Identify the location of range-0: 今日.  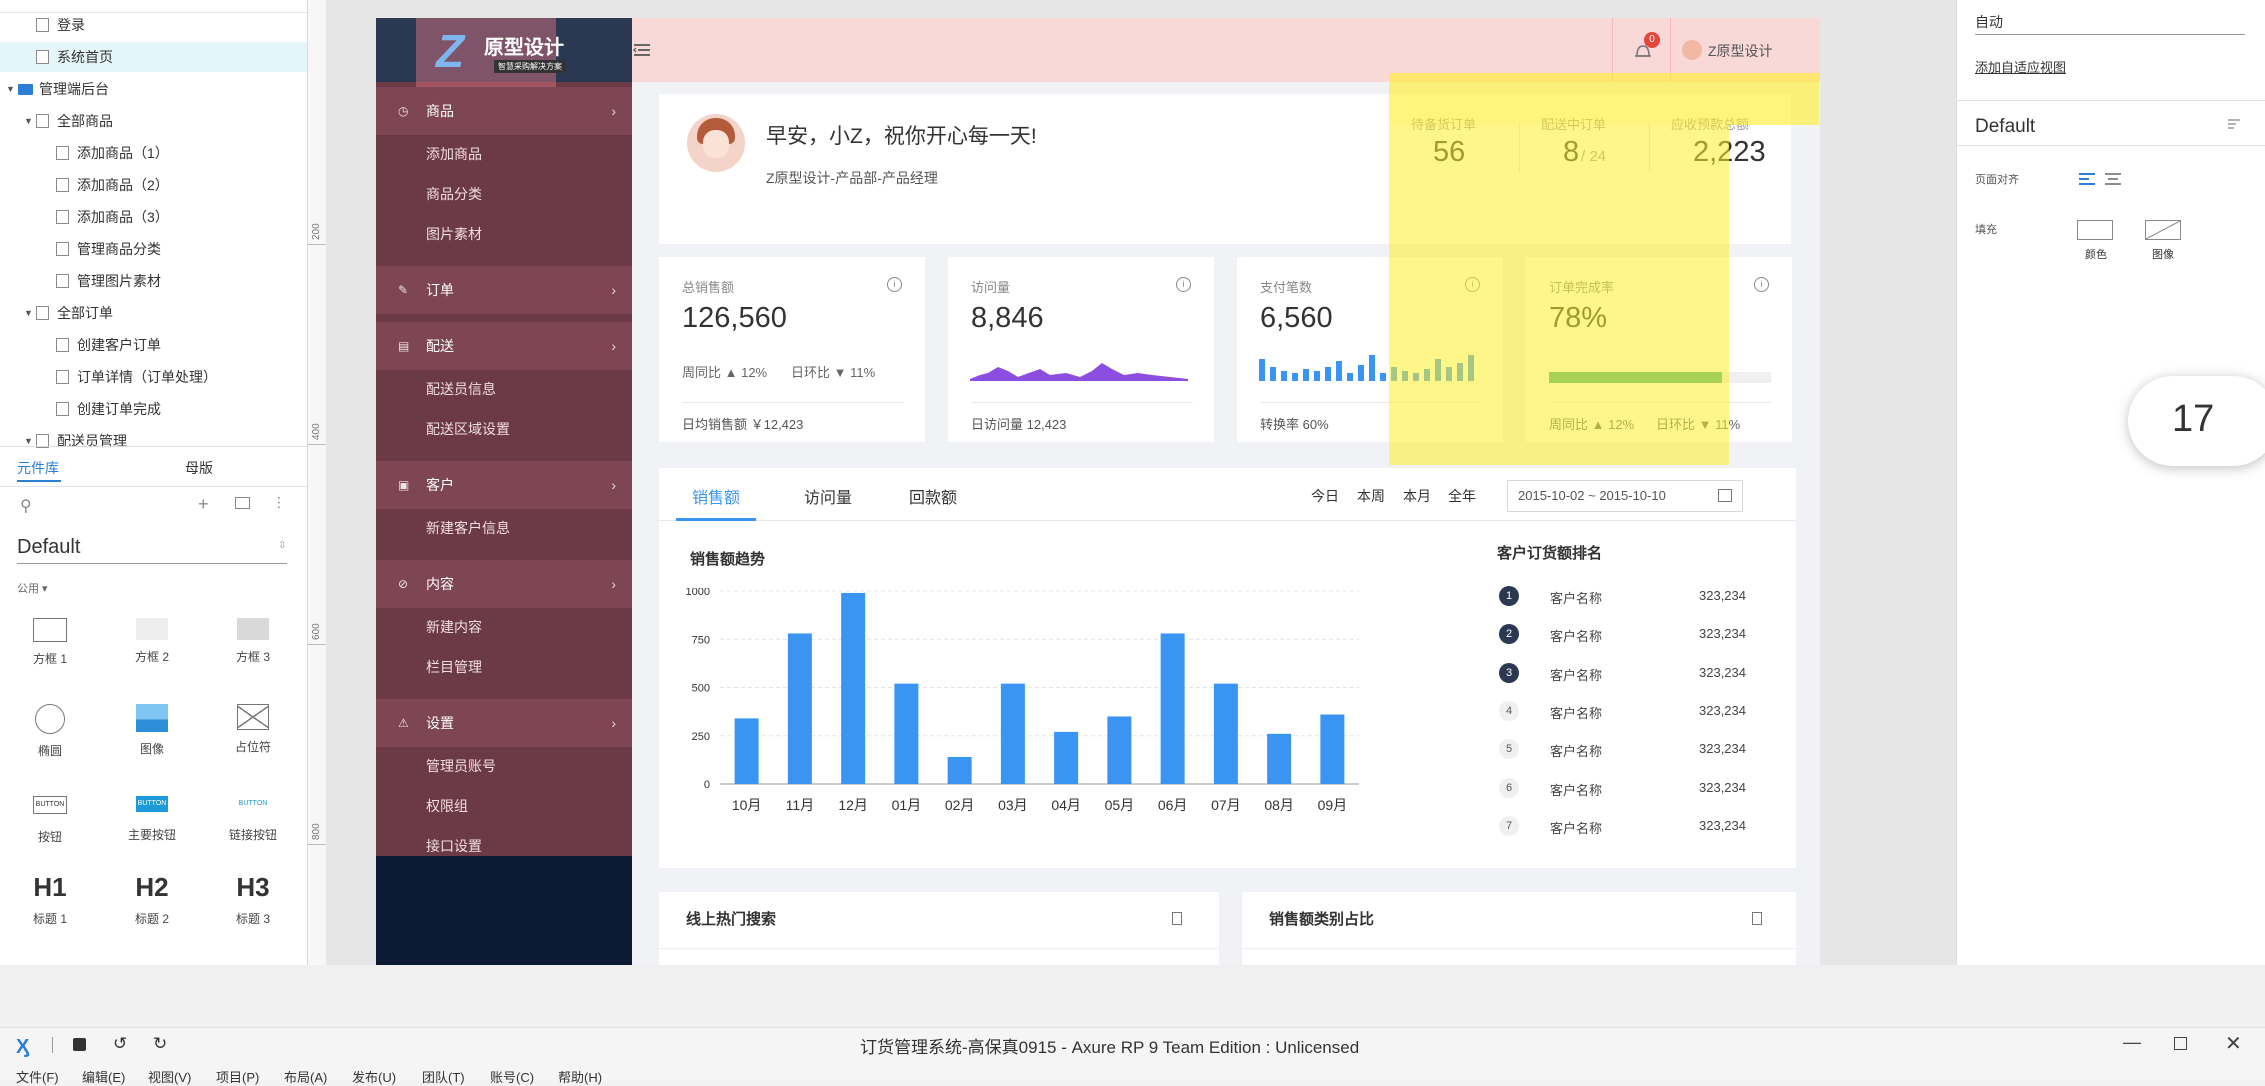
(1325, 496).